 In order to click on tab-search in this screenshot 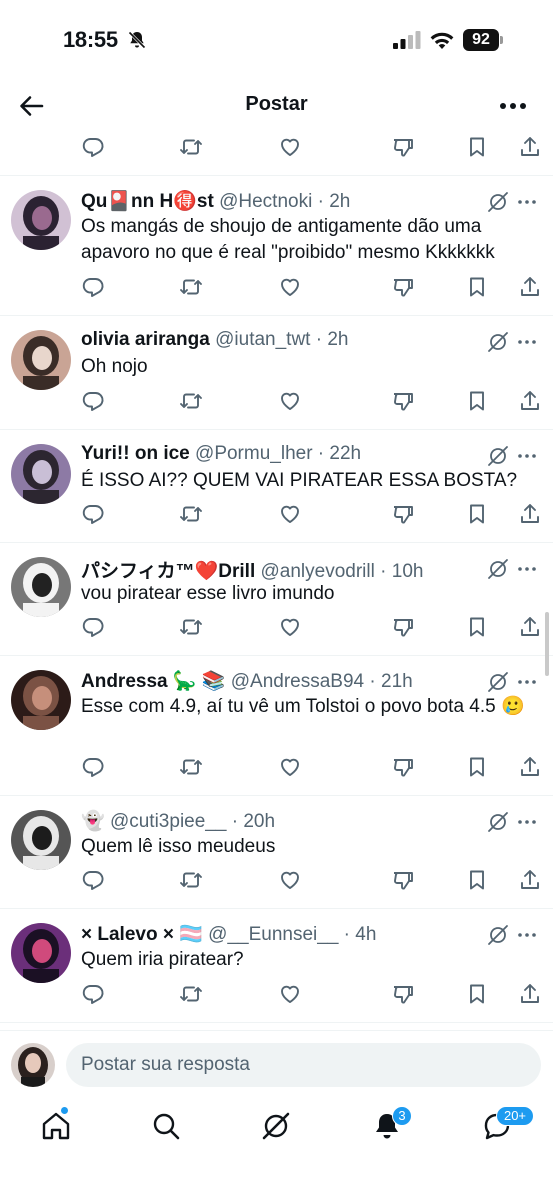, I will do `click(166, 1126)`.